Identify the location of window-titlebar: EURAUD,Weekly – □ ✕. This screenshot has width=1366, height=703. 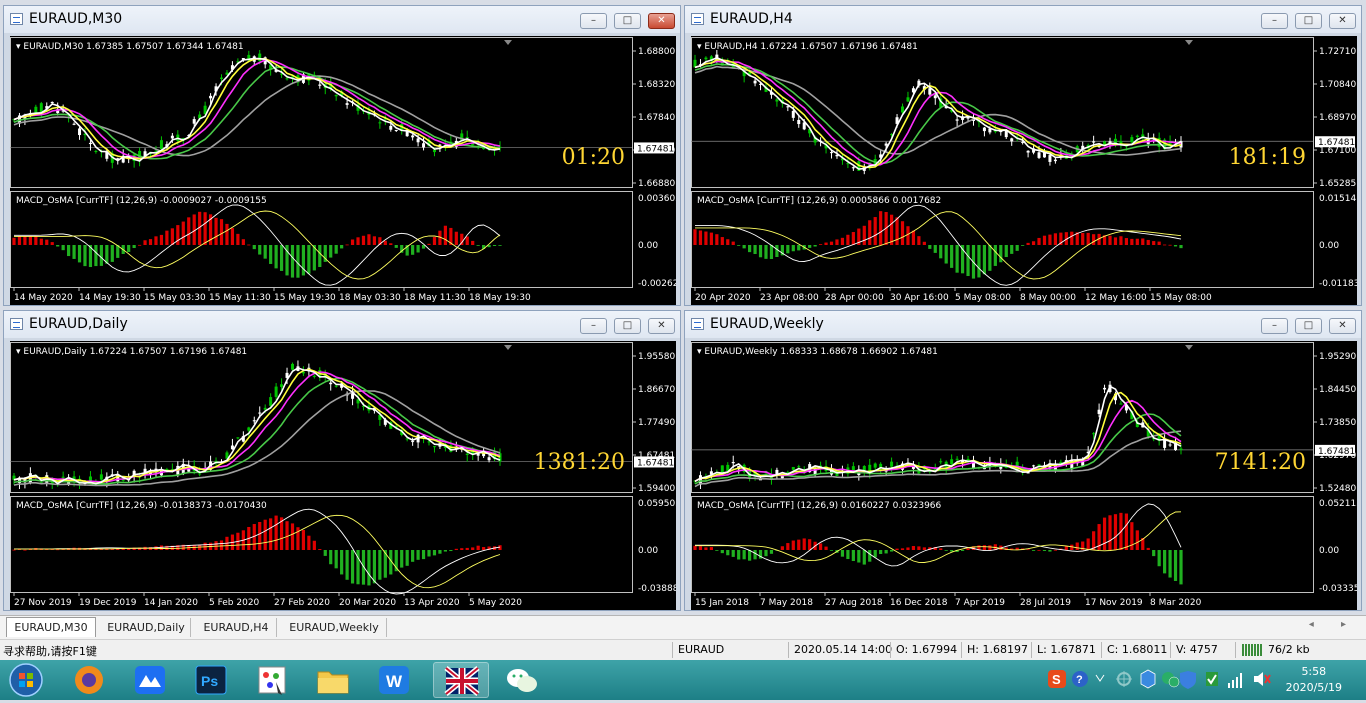
(1023, 324).